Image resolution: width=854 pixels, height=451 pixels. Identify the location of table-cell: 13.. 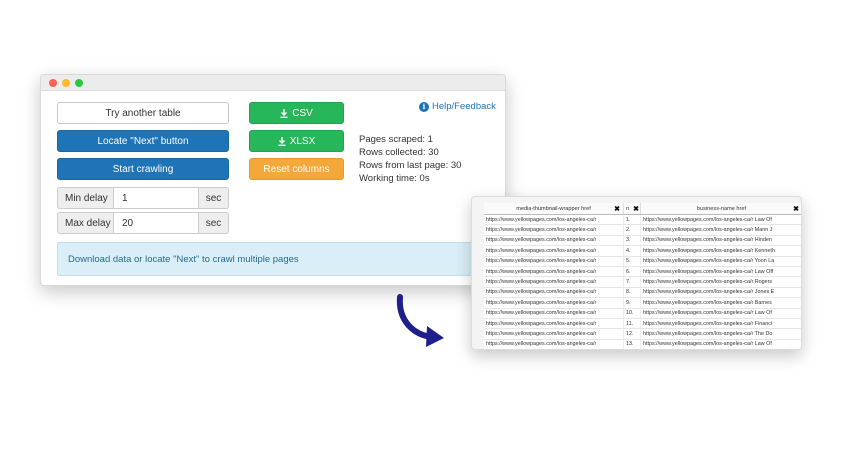
(632, 344).